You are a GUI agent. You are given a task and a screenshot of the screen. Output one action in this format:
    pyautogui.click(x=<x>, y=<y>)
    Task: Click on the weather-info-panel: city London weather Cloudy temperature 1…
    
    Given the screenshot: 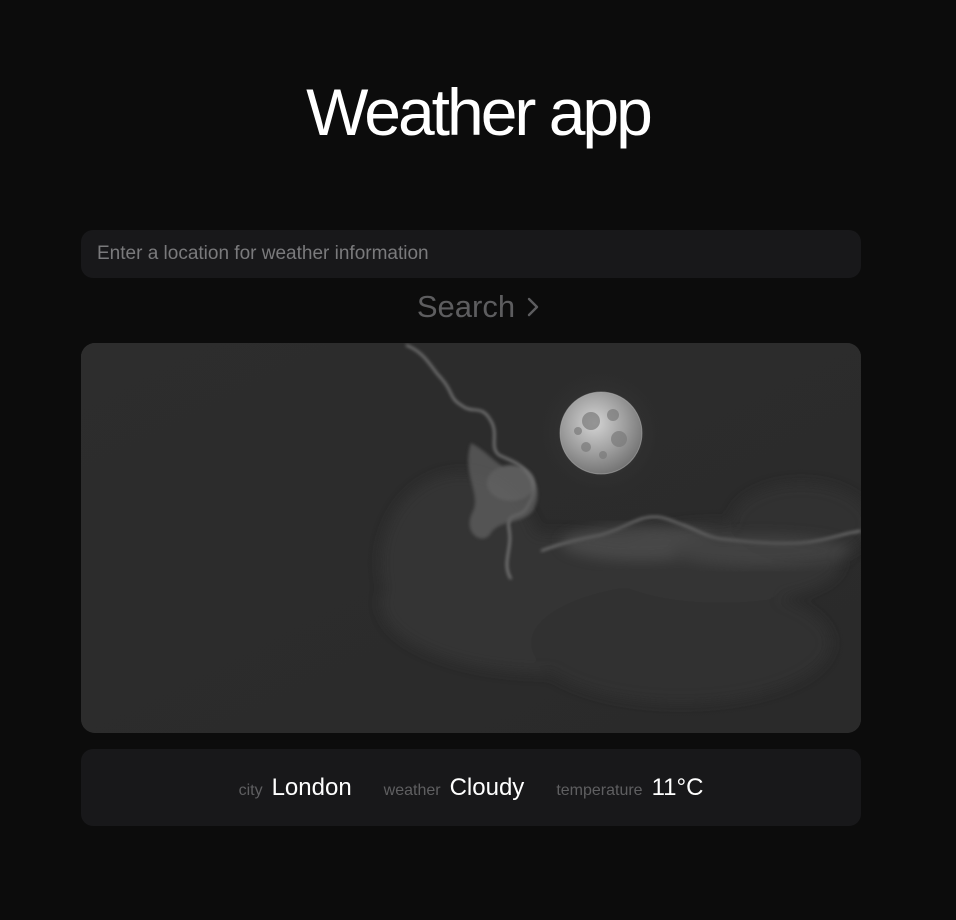 What is the action you would take?
    pyautogui.click(x=471, y=787)
    